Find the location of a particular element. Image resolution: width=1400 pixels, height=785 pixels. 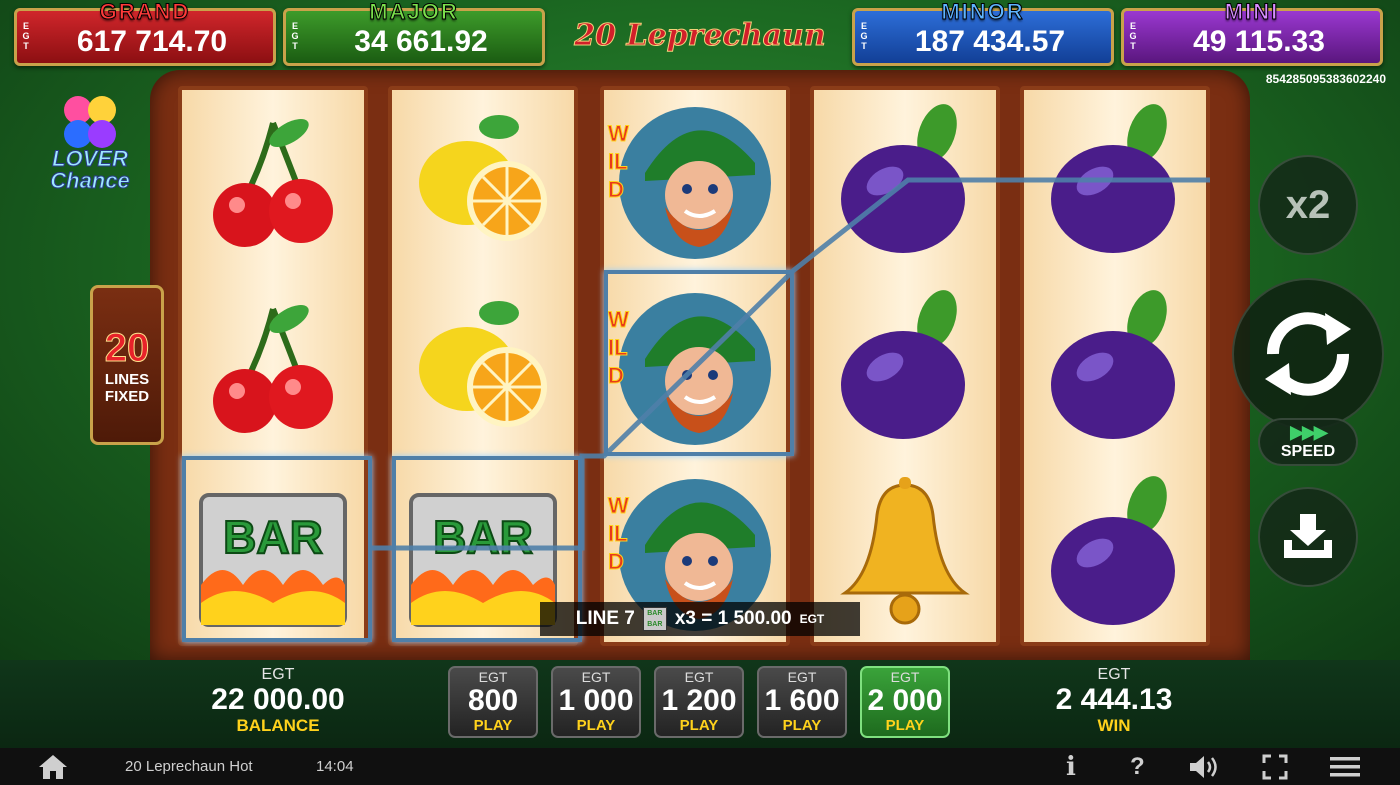

balance-label: BALANCE is located at coordinates (278, 725).